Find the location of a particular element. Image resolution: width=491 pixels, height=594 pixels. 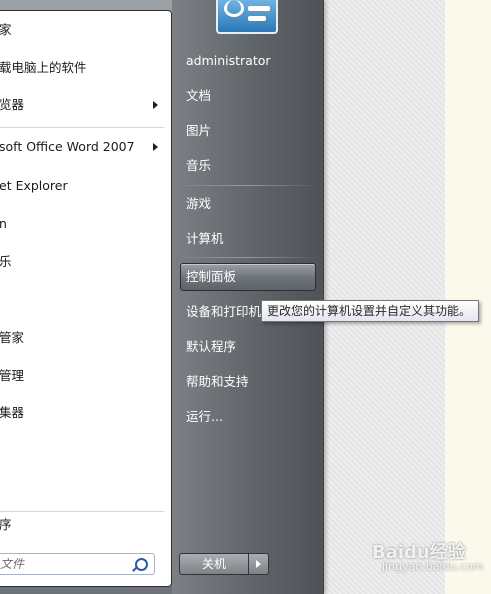

program-item-internet-explorer: et Explorer is located at coordinates (85, 186).